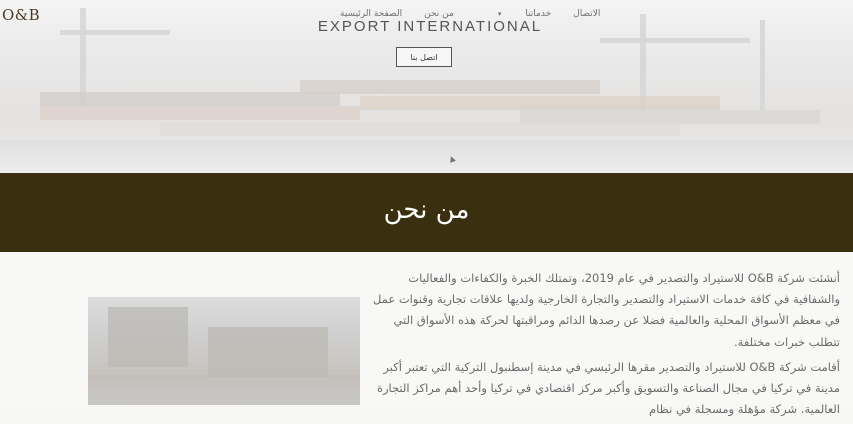 This screenshot has width=853, height=424. I want to click on about-image, so click(224, 351).